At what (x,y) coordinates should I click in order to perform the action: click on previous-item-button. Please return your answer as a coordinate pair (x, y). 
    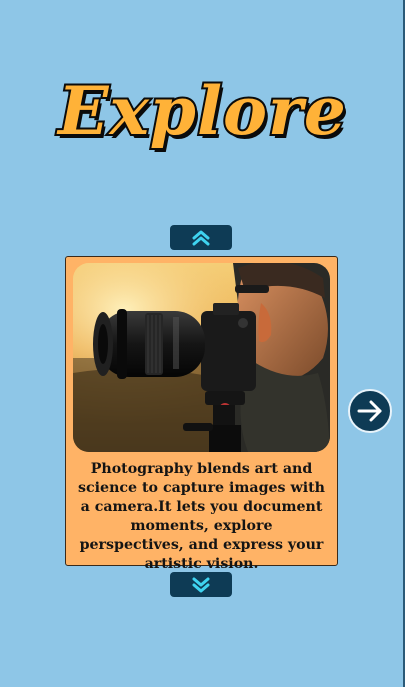
    Looking at the image, I should click on (201, 237).